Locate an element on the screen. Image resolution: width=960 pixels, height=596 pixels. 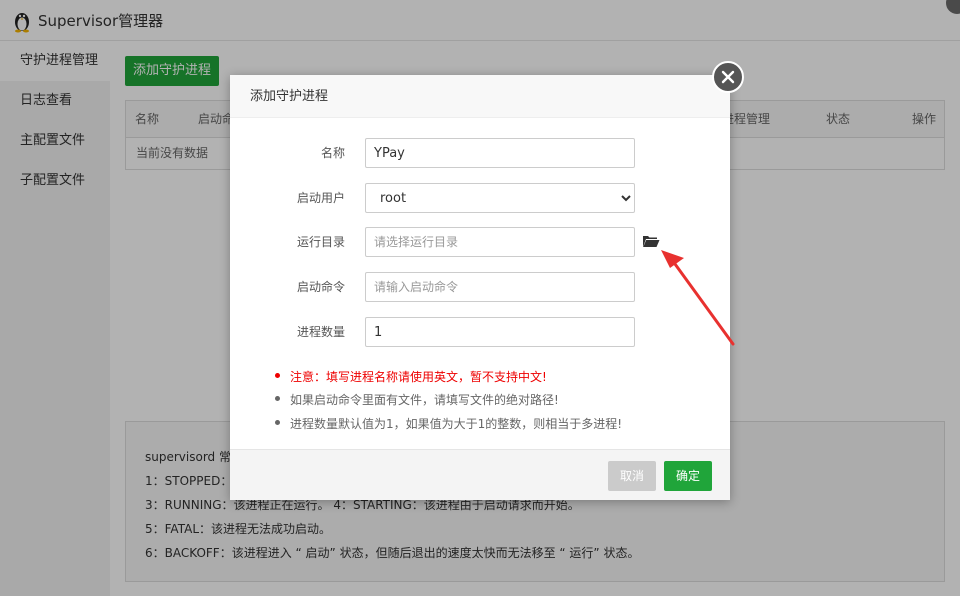
process-count-input is located at coordinates (500, 332).